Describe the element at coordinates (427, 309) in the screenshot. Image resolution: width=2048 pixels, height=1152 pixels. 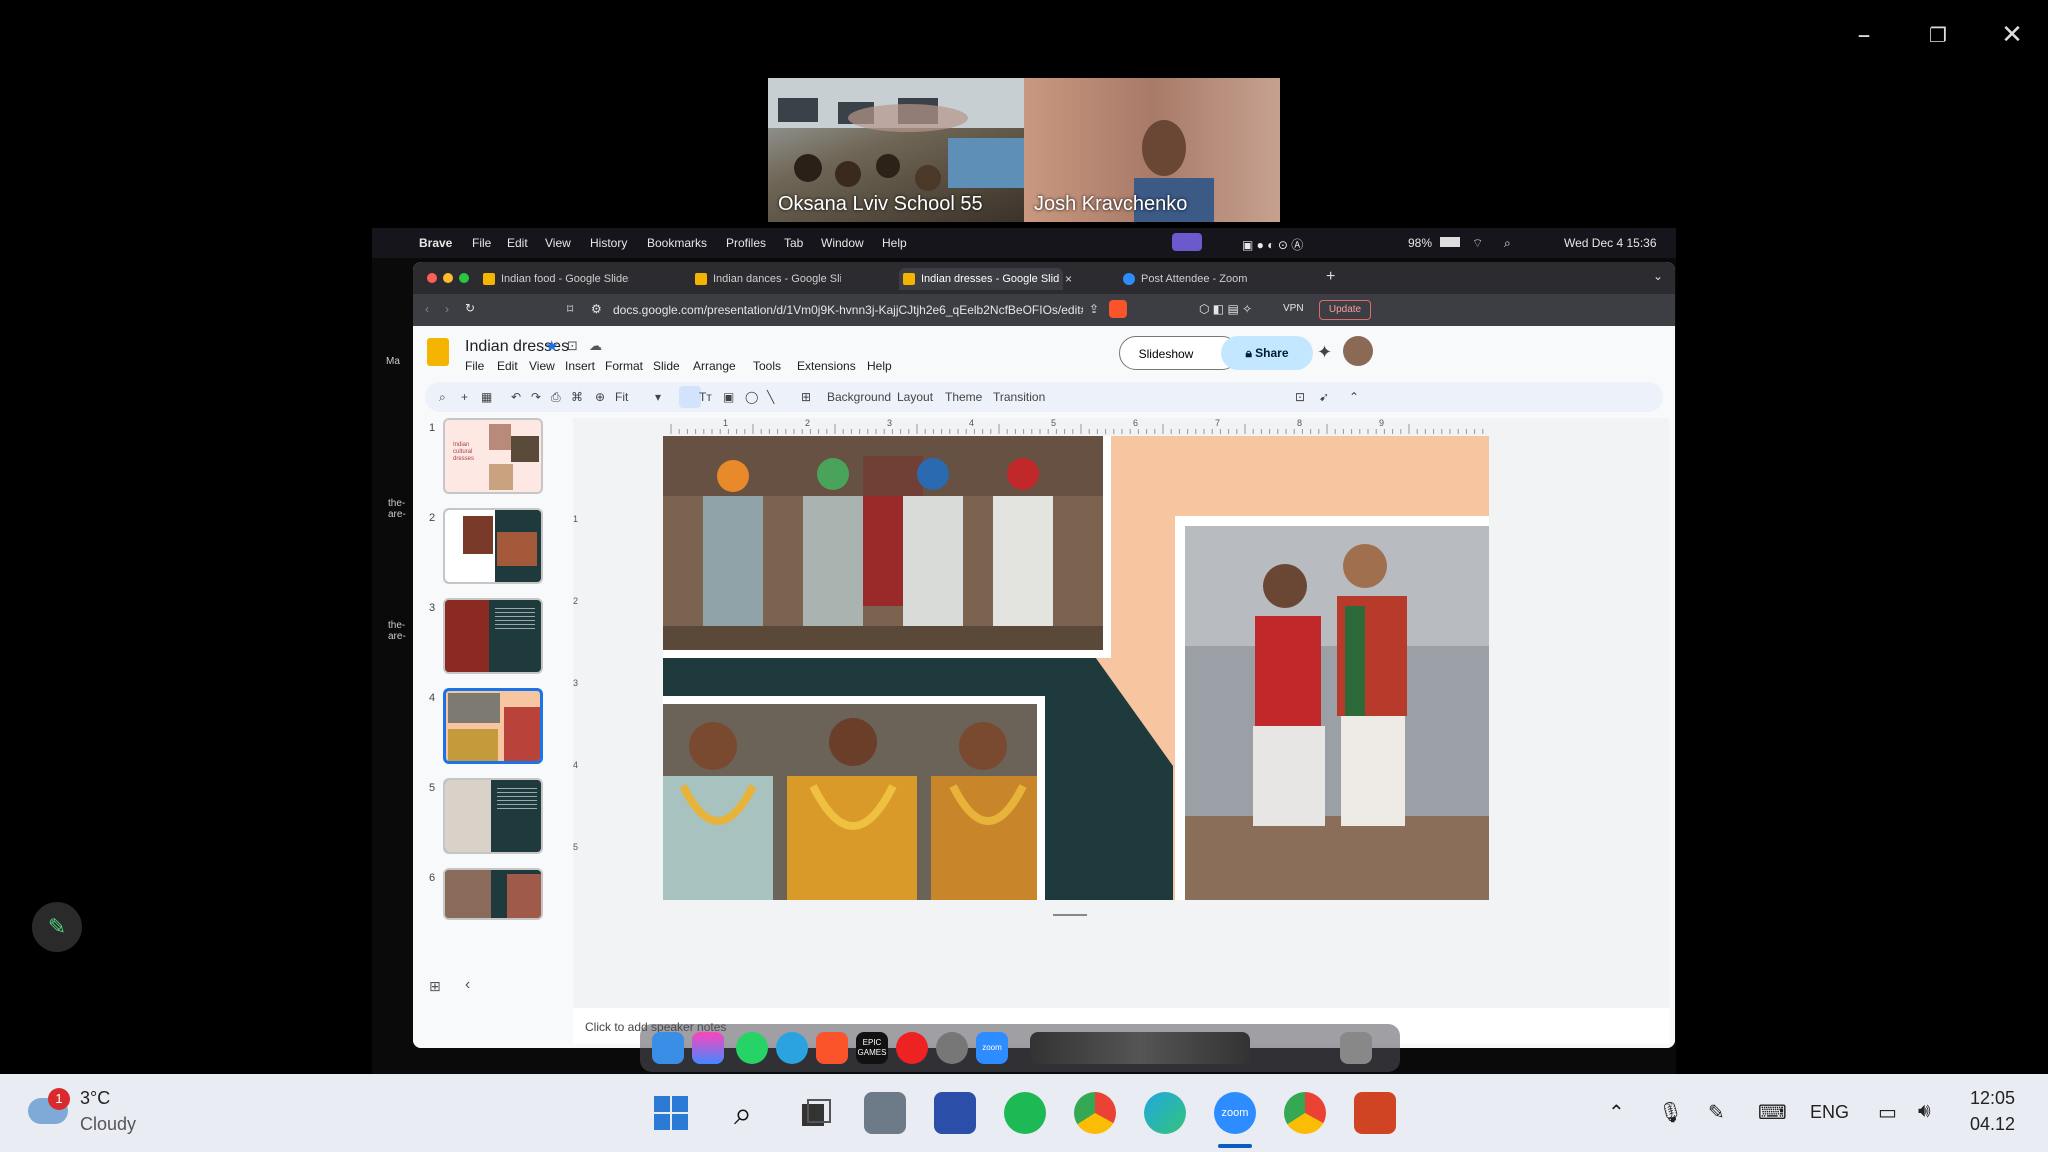
I see `back-icon: ‹` at that location.